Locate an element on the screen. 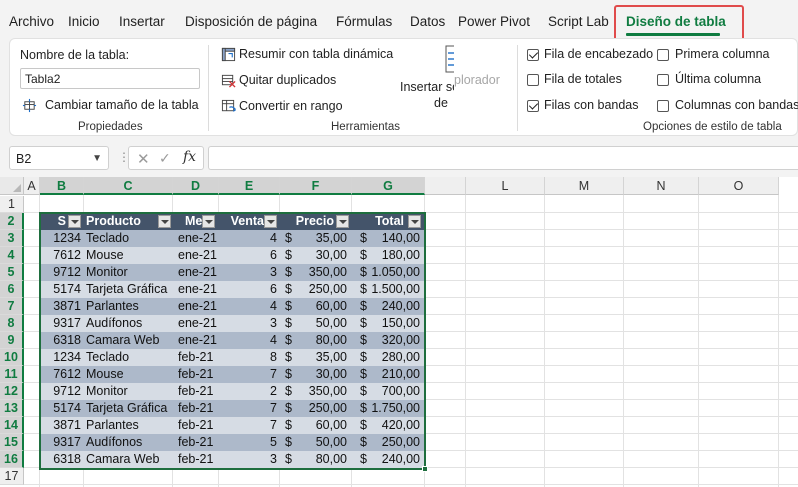 Image resolution: width=798 pixels, height=487 pixels. row-header: 15 is located at coordinates (12, 442).